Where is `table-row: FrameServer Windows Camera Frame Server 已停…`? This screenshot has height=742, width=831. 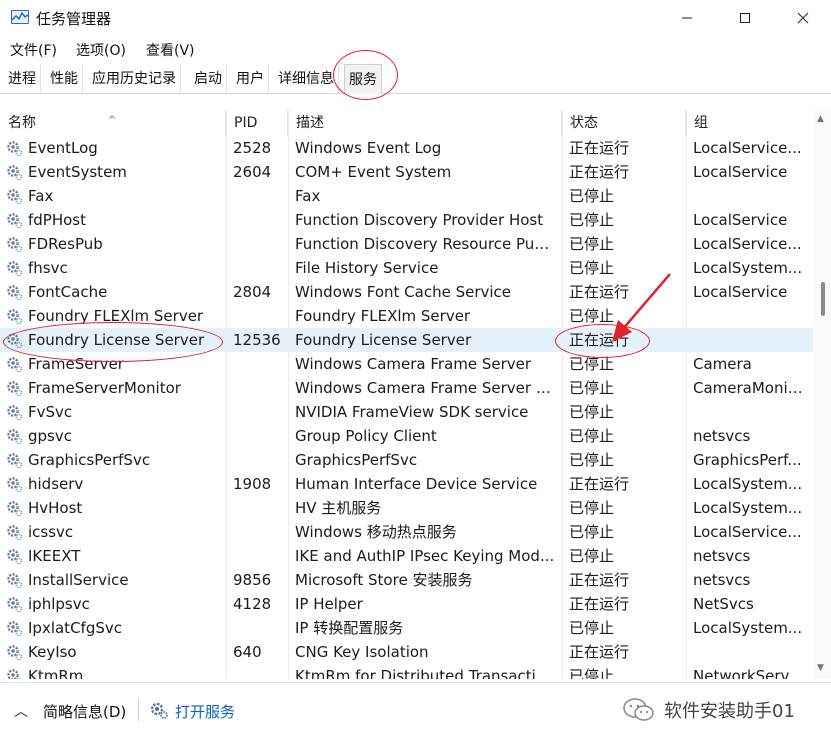
table-row: FrameServer Windows Camera Frame Server 已停… is located at coordinates (406, 364).